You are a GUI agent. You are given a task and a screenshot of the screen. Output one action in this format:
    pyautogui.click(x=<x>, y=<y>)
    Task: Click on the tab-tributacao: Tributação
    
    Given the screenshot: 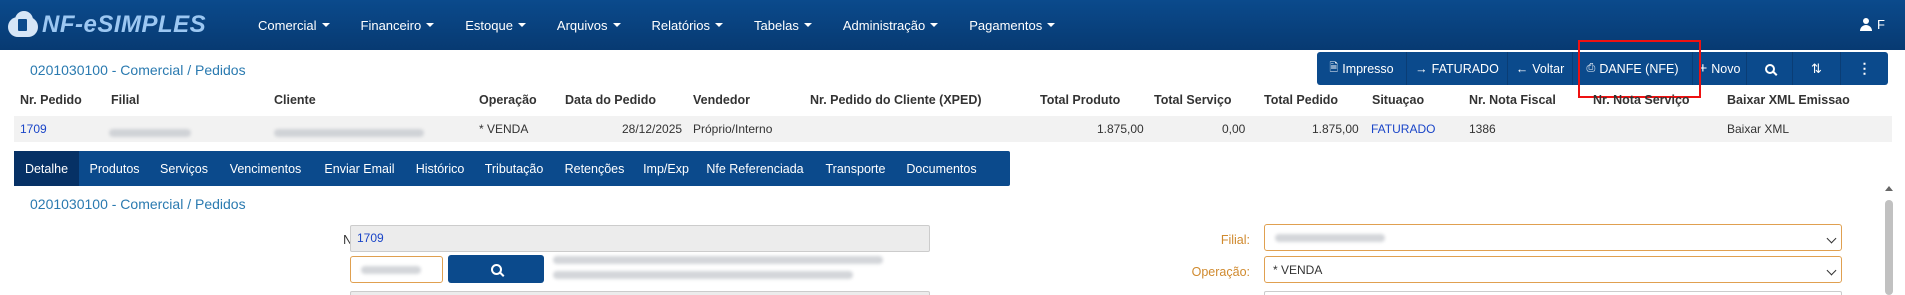 What is the action you would take?
    pyautogui.click(x=514, y=168)
    